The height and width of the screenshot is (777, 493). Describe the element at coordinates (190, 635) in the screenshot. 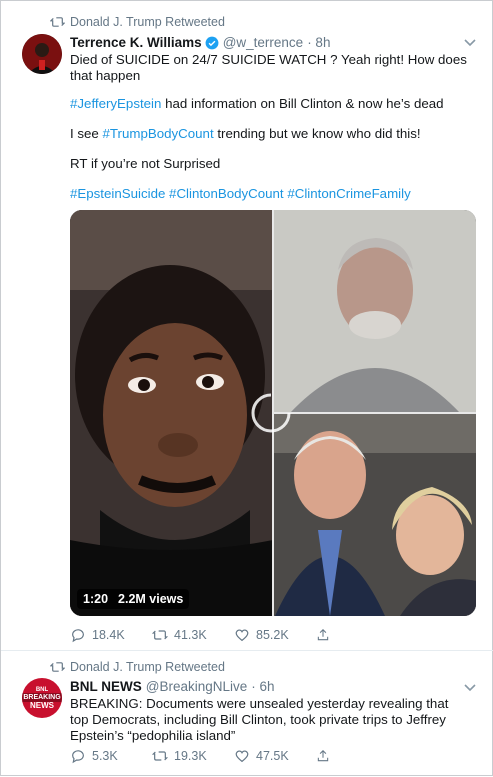

I see `retweet-count: 41.3K` at that location.